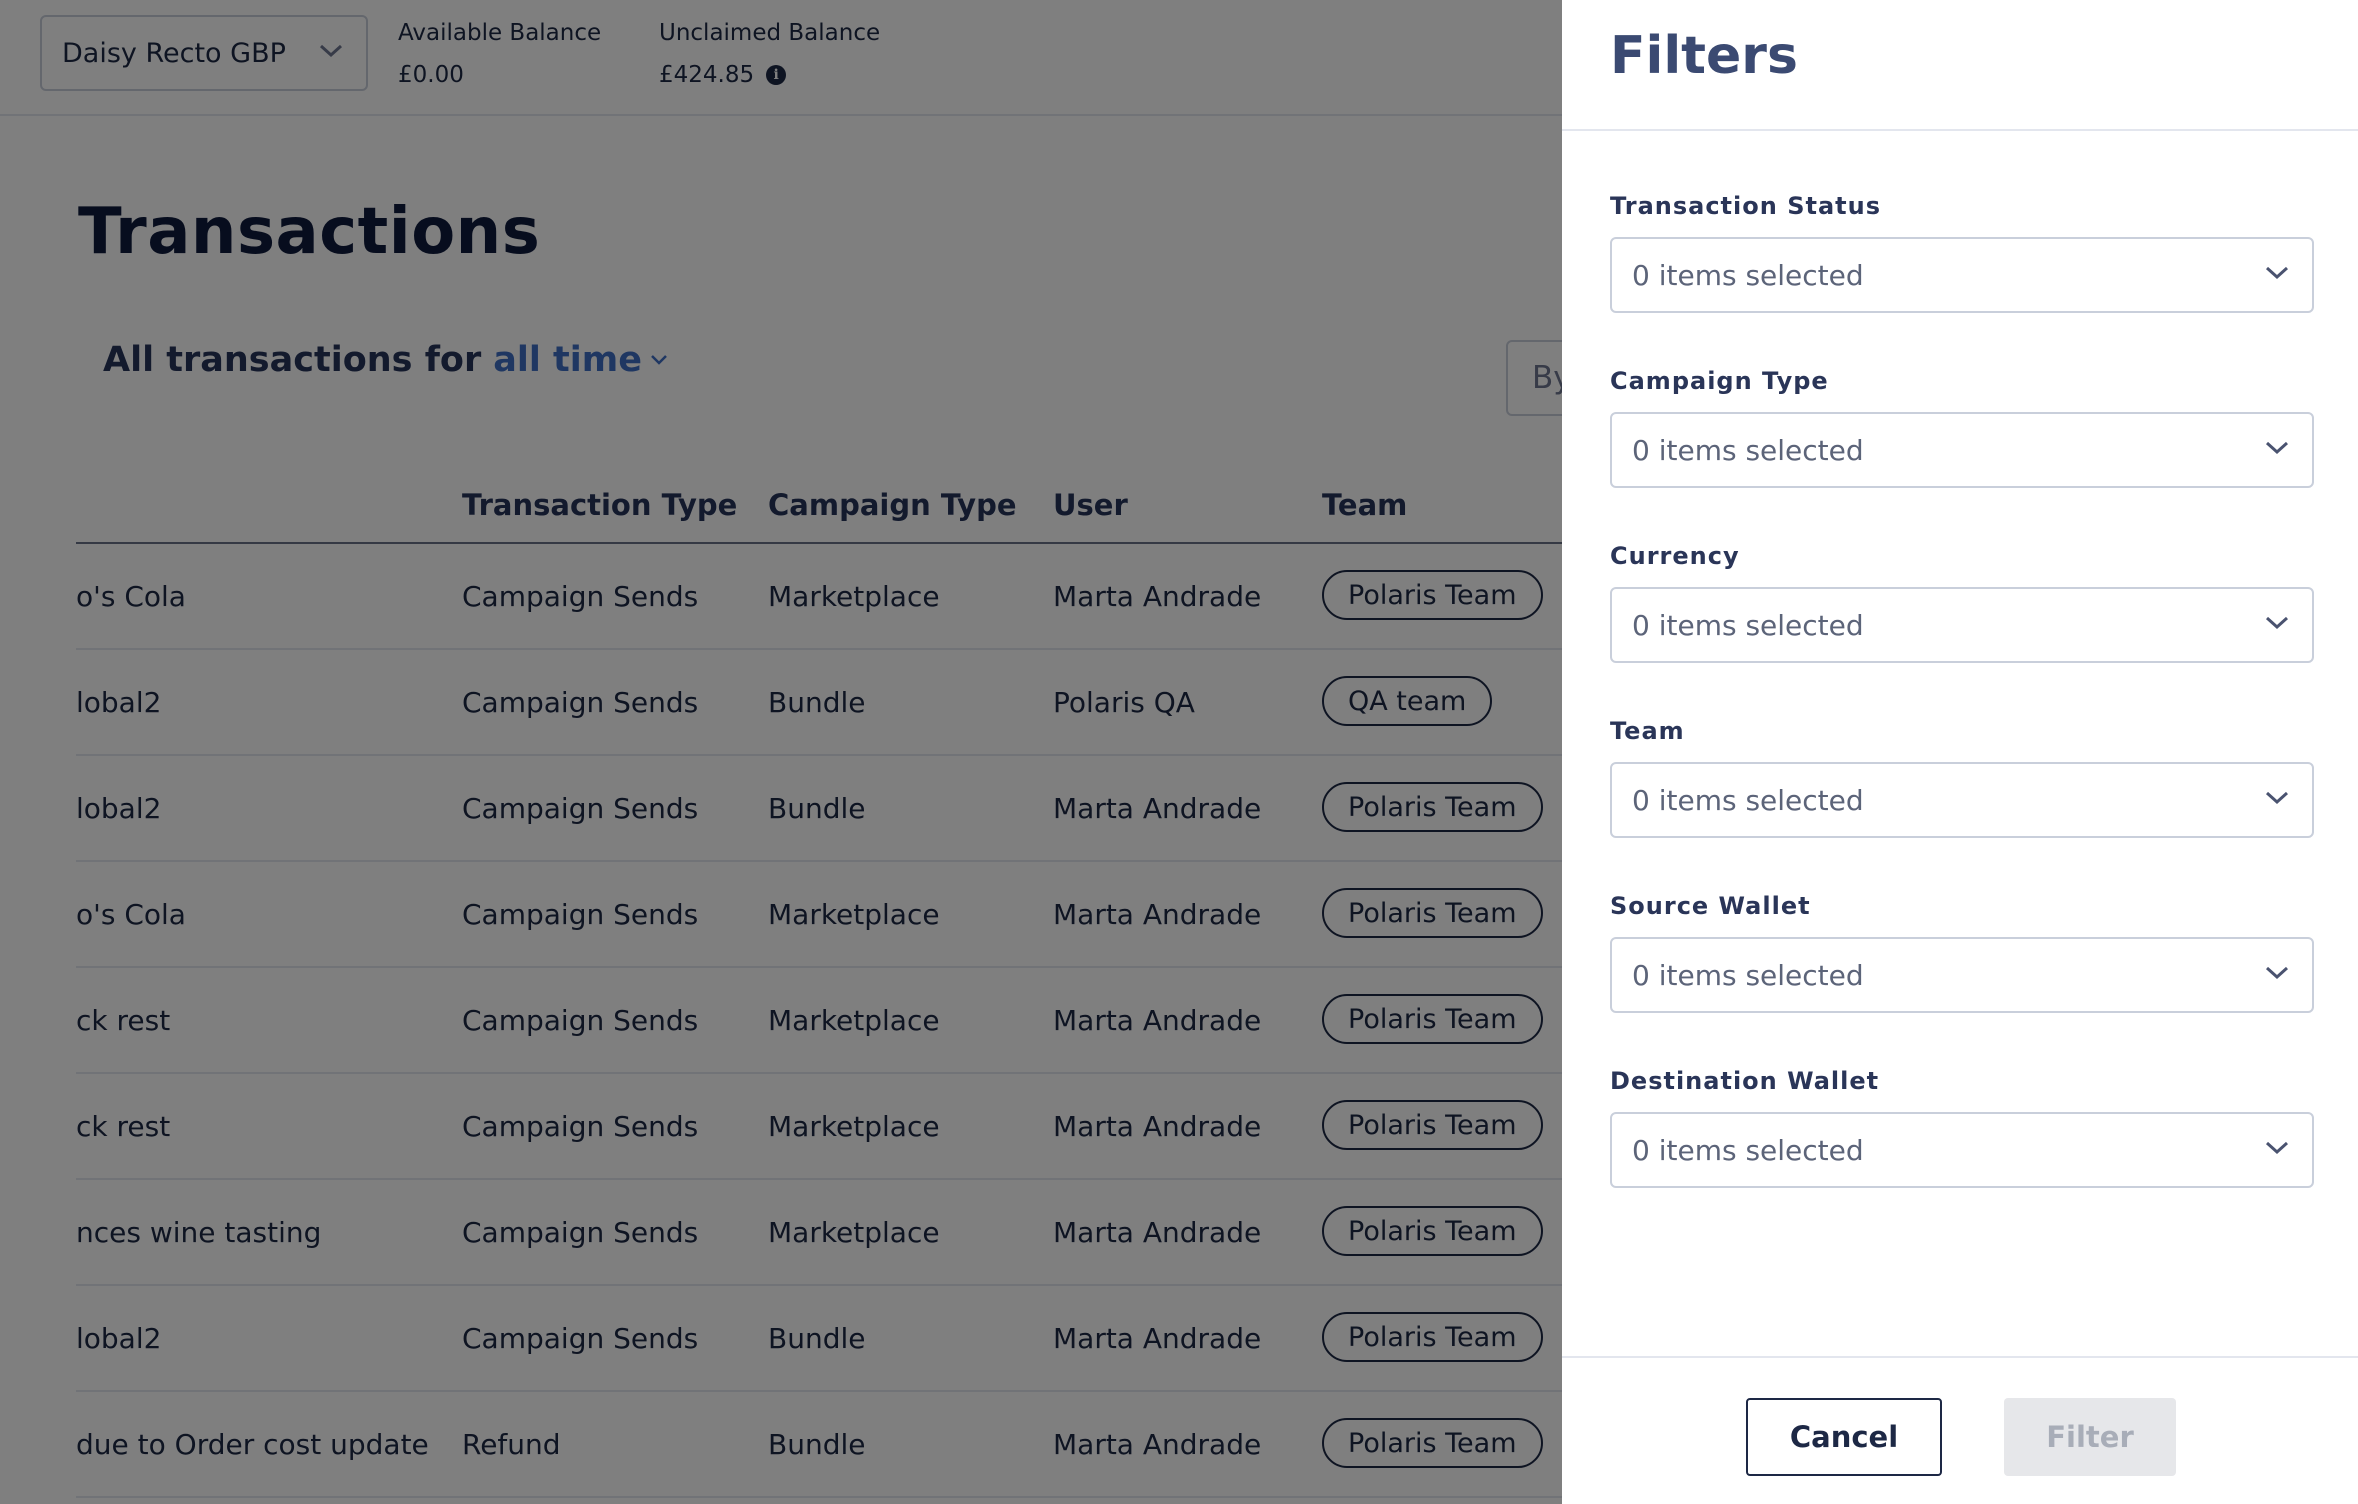  I want to click on filter-transaction-status: Transaction Status 0 items selected, so click(1962, 252).